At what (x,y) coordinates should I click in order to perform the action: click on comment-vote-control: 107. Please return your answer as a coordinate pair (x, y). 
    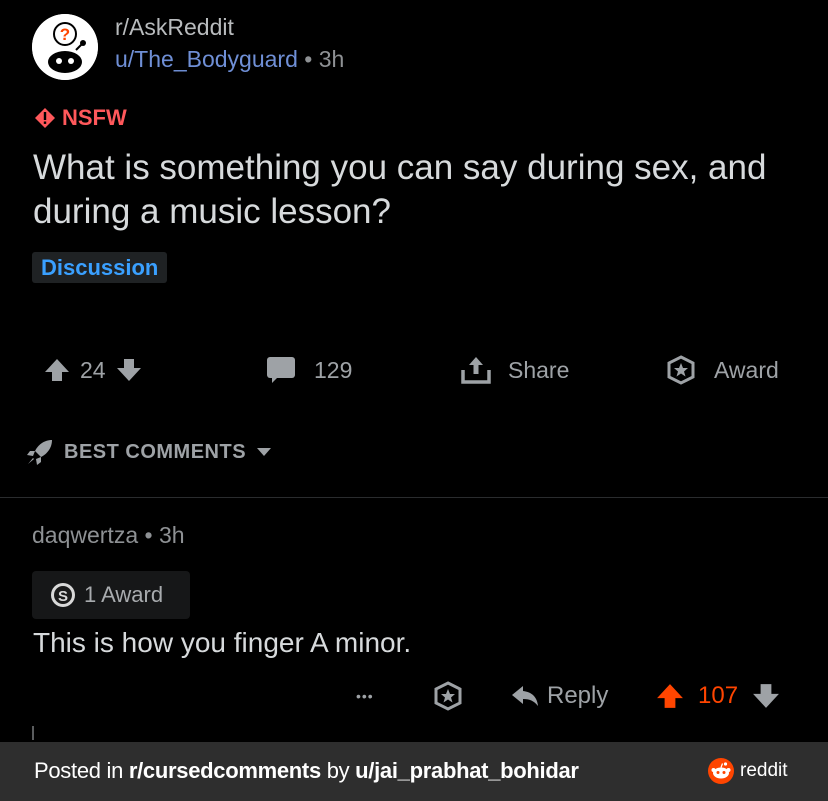
    Looking at the image, I should click on (718, 696).